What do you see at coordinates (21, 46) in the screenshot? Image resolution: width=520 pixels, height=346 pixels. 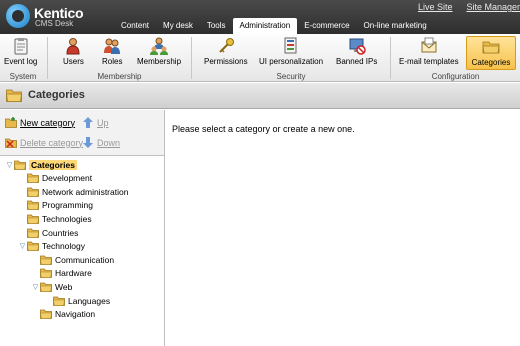 I see `clipboard-icon` at bounding box center [21, 46].